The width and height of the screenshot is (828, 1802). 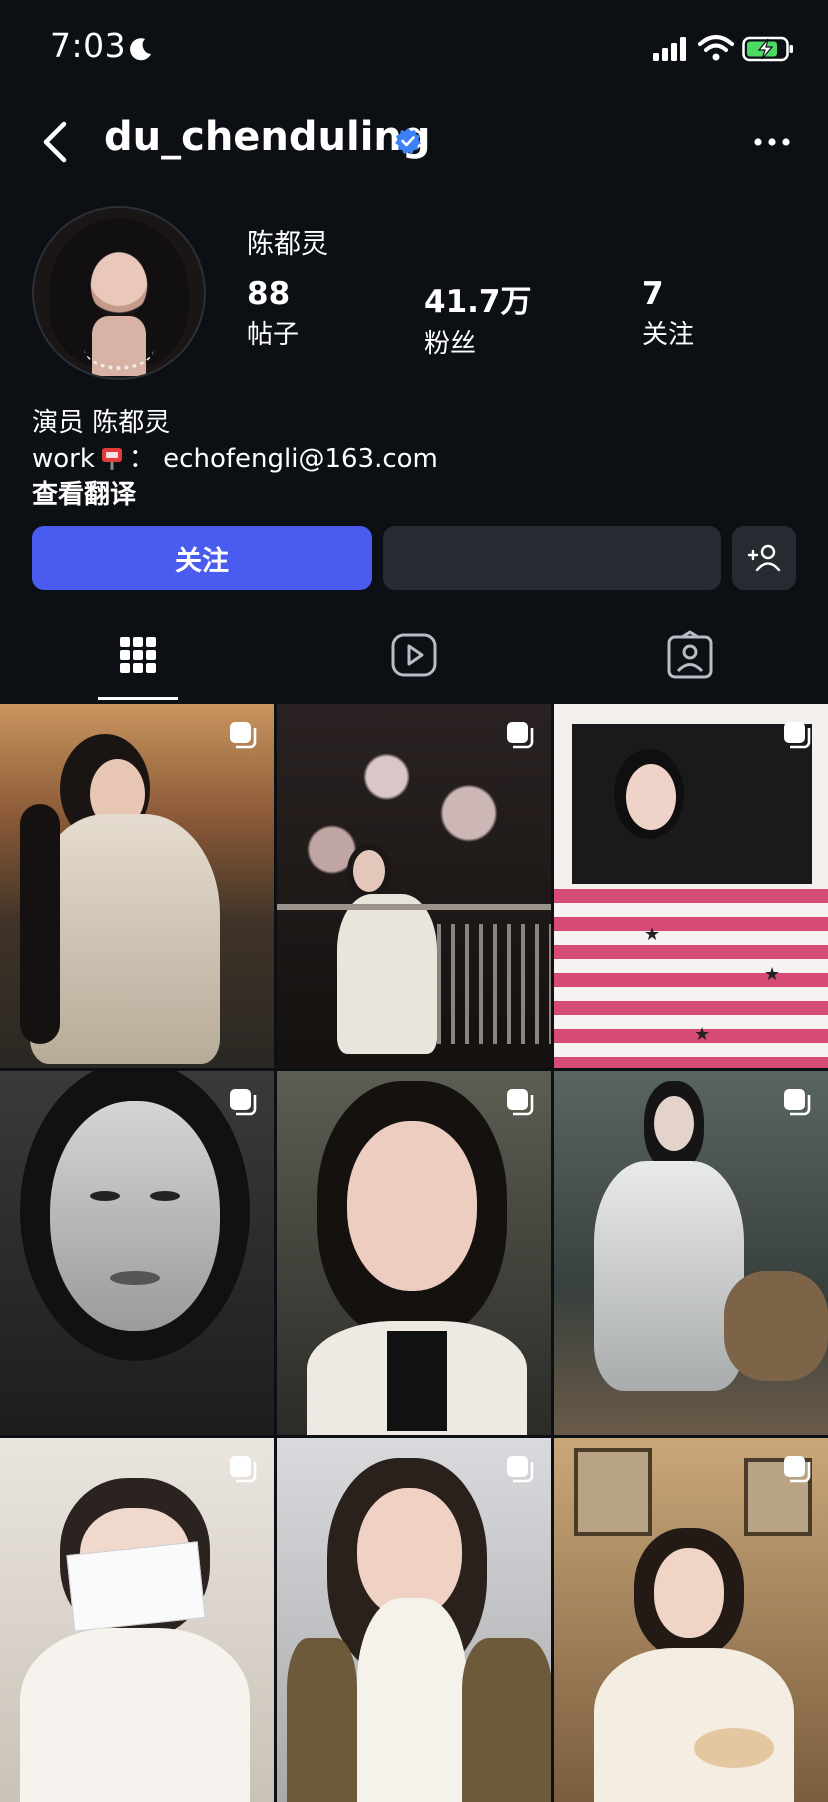 I want to click on verified-badge-icon, so click(x=408, y=141).